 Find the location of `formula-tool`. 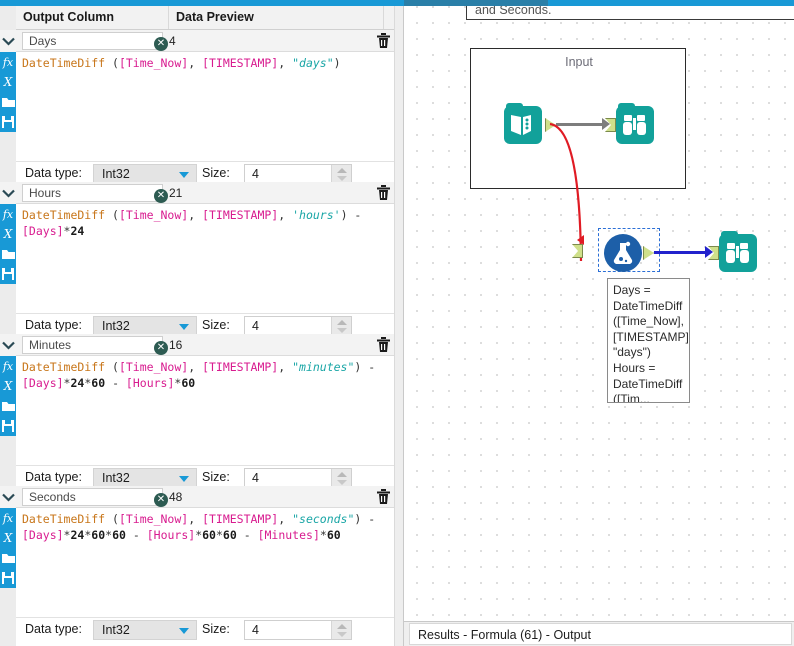

formula-tool is located at coordinates (623, 253).